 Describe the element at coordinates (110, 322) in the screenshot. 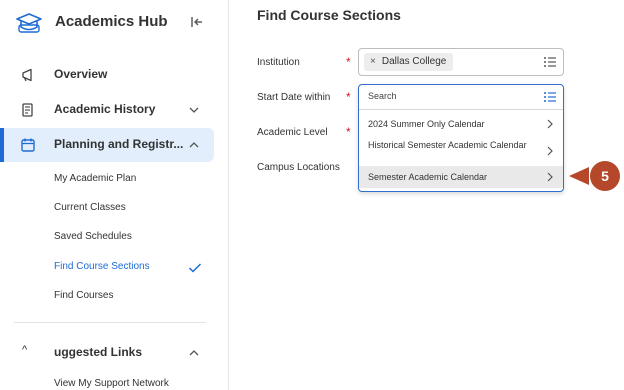

I see `sidebar-divider` at that location.